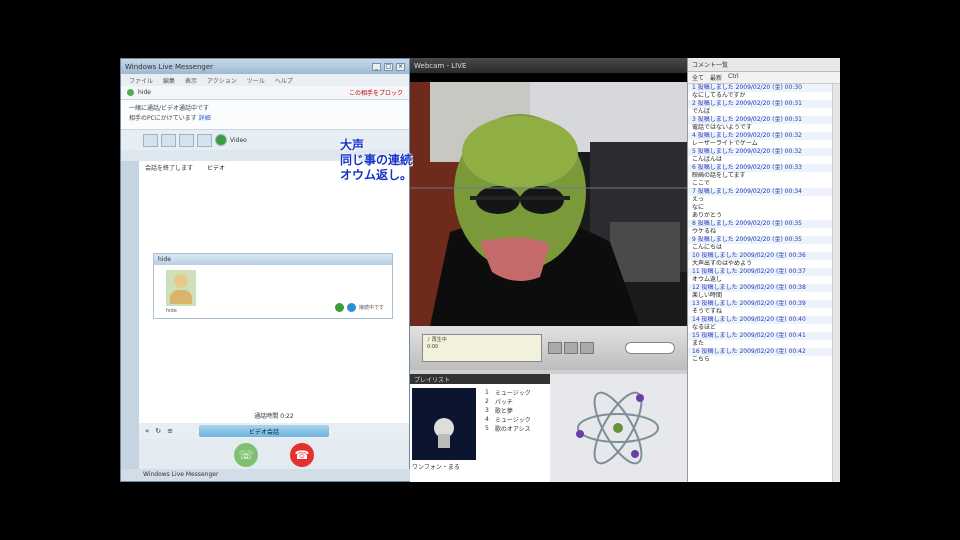 The height and width of the screenshot is (540, 960). Describe the element at coordinates (508, 419) in the screenshot. I see `track-row: 4 ミュージック` at that location.